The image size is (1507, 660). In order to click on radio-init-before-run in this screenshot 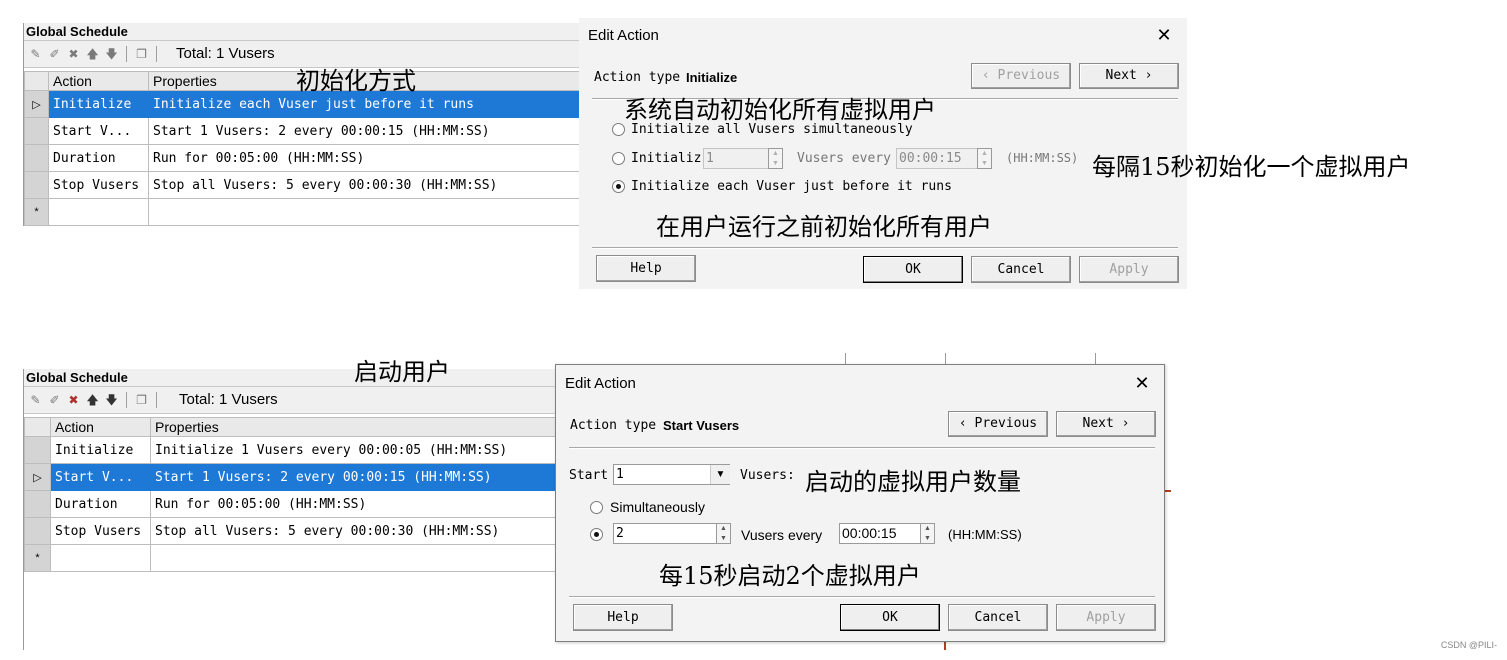, I will do `click(618, 186)`.